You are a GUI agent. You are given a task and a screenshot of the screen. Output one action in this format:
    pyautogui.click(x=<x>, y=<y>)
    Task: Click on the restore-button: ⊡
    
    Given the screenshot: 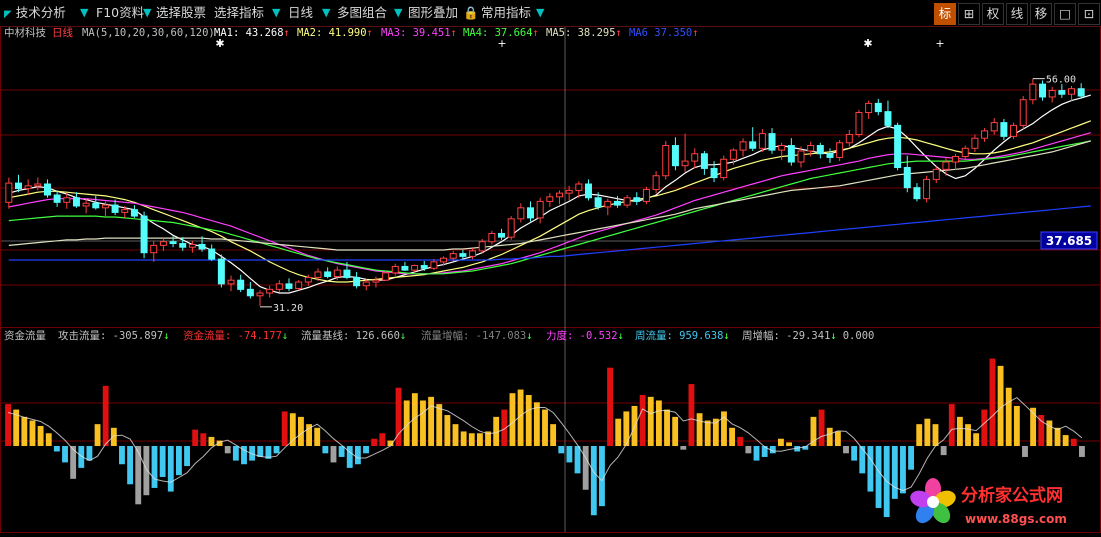 What is the action you would take?
    pyautogui.click(x=1089, y=14)
    